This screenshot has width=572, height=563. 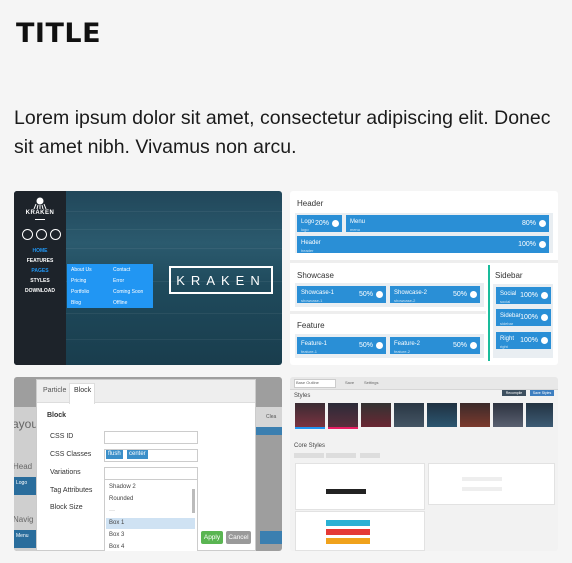 What do you see at coordinates (307, 382) in the screenshot?
I see `outline-select: Base Outline` at bounding box center [307, 382].